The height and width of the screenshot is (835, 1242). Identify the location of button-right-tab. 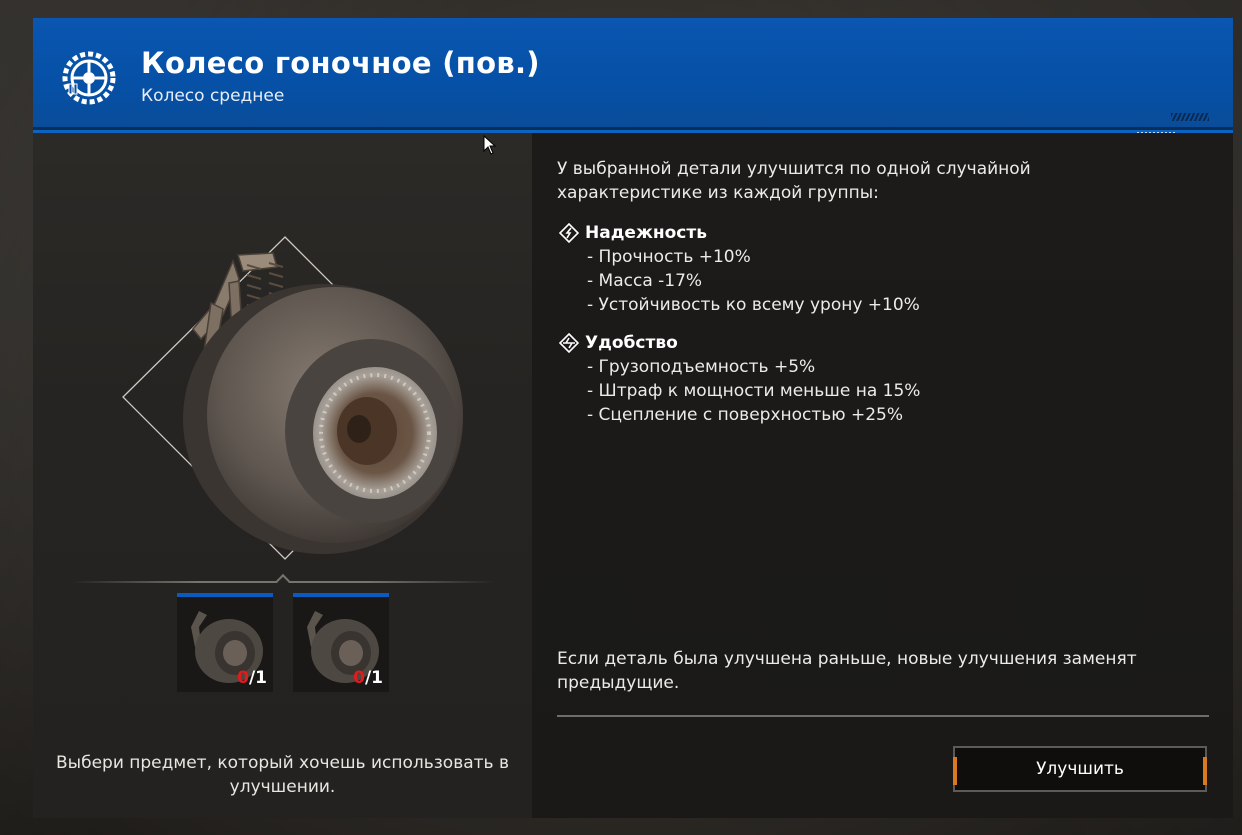
(1205, 771).